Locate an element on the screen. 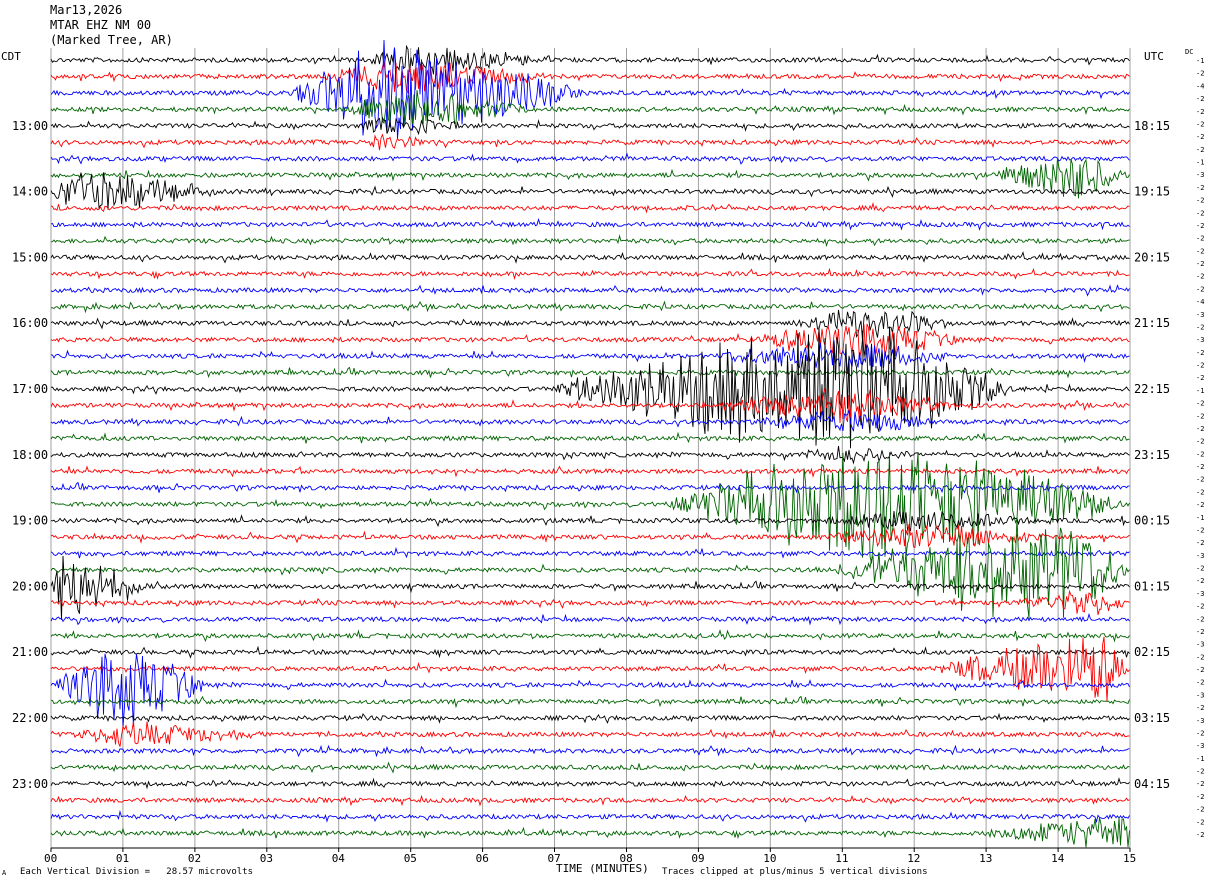  cdt-label: 22:00 is located at coordinates (30, 718).